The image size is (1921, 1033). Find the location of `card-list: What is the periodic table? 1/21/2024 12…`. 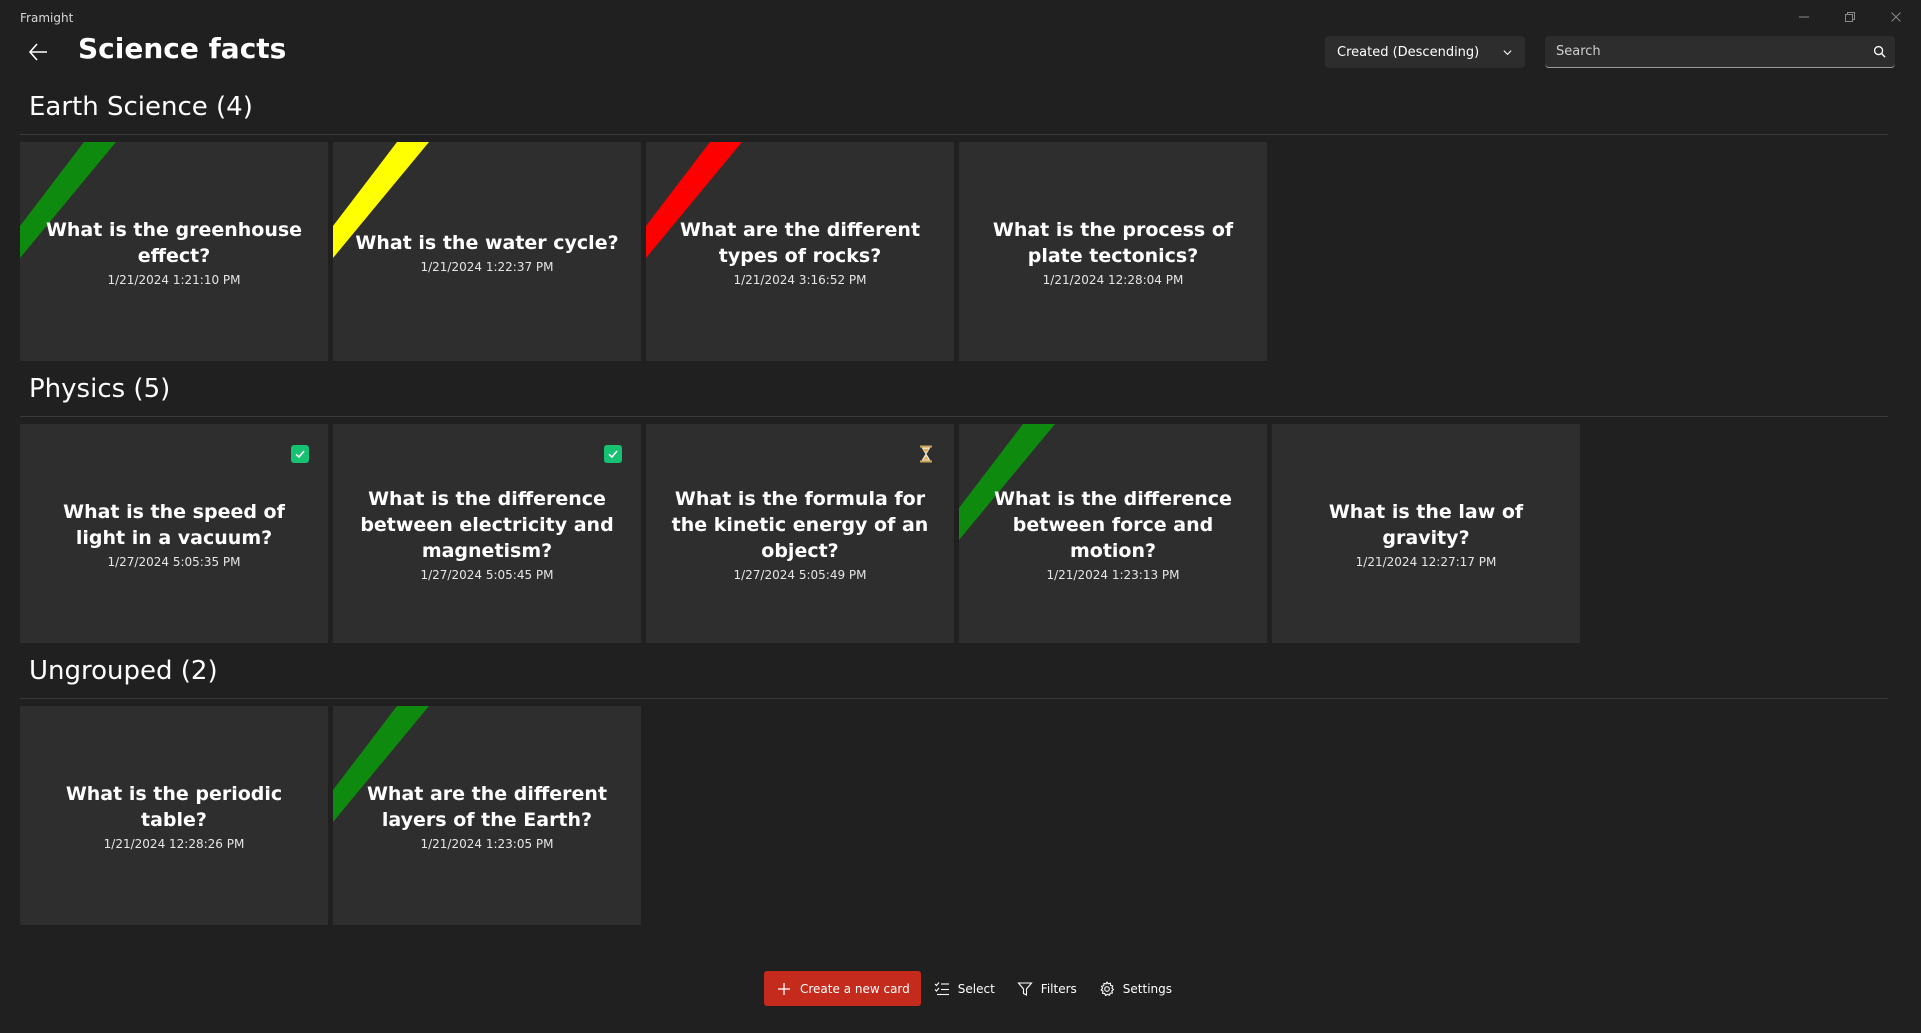

card-list: What is the periodic table? 1/21/2024 12… is located at coordinates (330, 815).